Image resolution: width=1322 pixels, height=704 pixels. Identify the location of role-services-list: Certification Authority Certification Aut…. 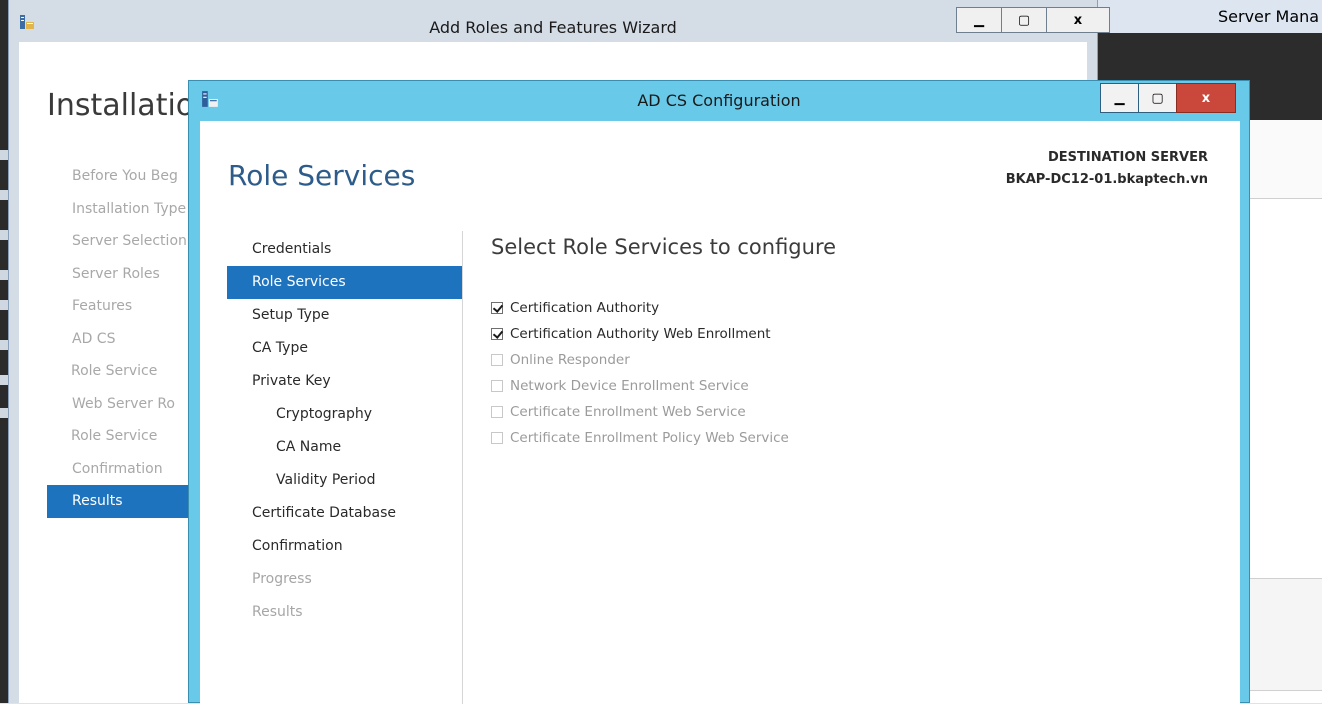
(663, 373).